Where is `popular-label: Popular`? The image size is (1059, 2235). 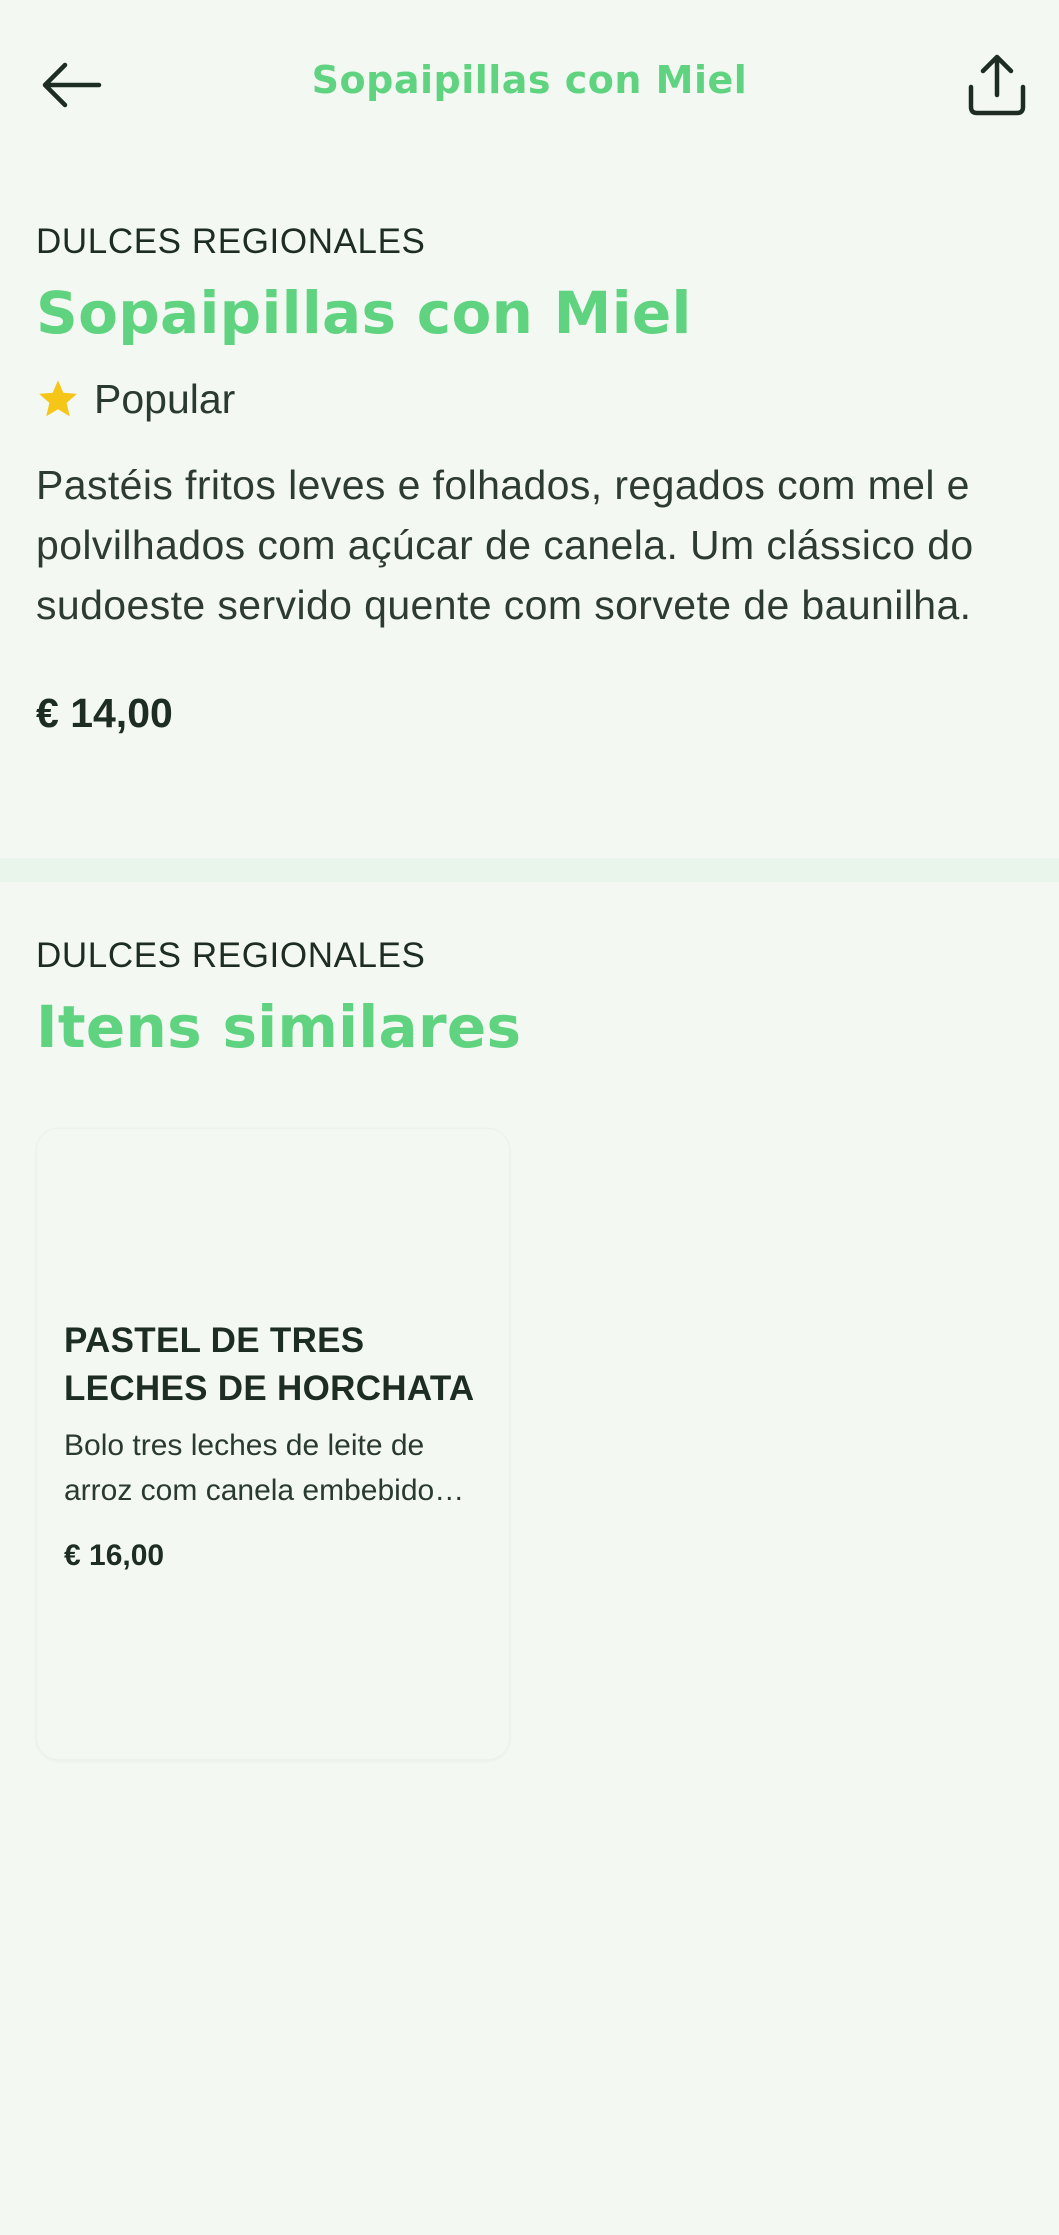
popular-label: Popular is located at coordinates (165, 398).